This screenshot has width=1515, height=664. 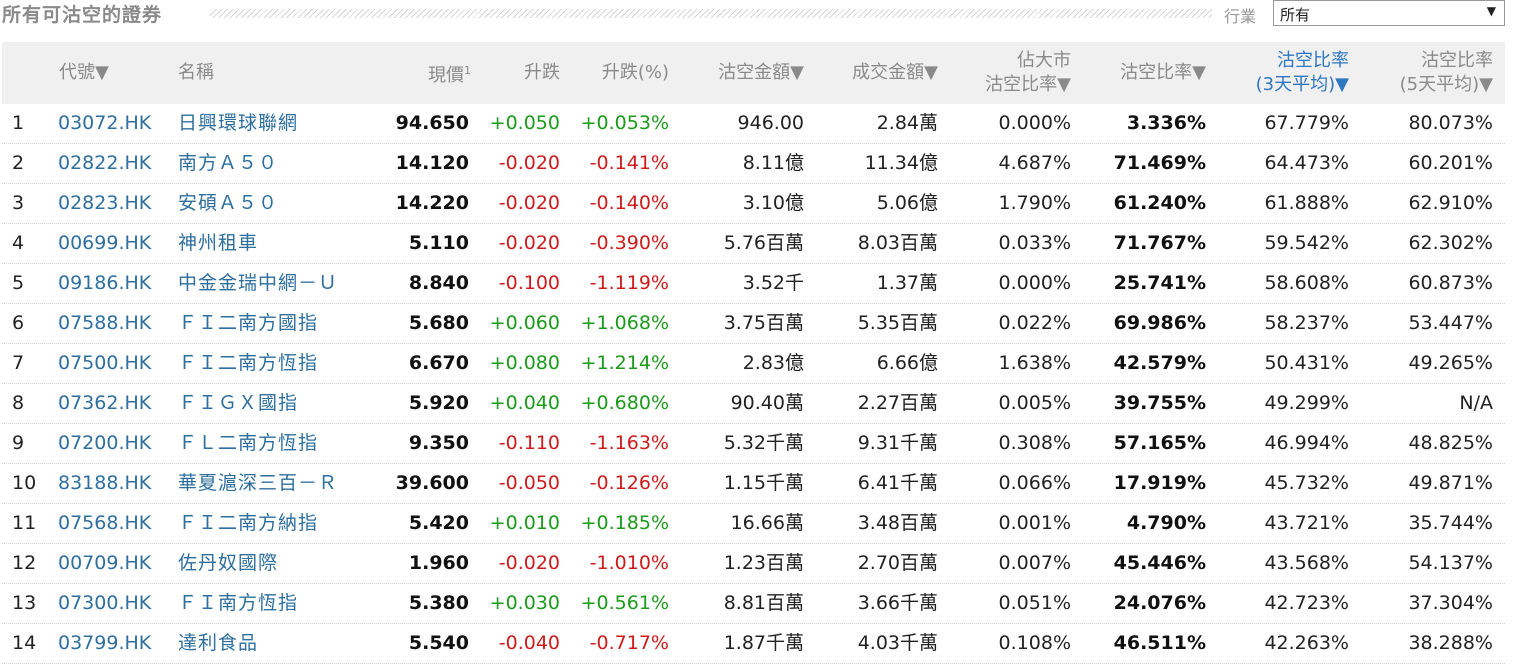 What do you see at coordinates (218, 243) in the screenshot?
I see `stock-name-link: 神州租車` at bounding box center [218, 243].